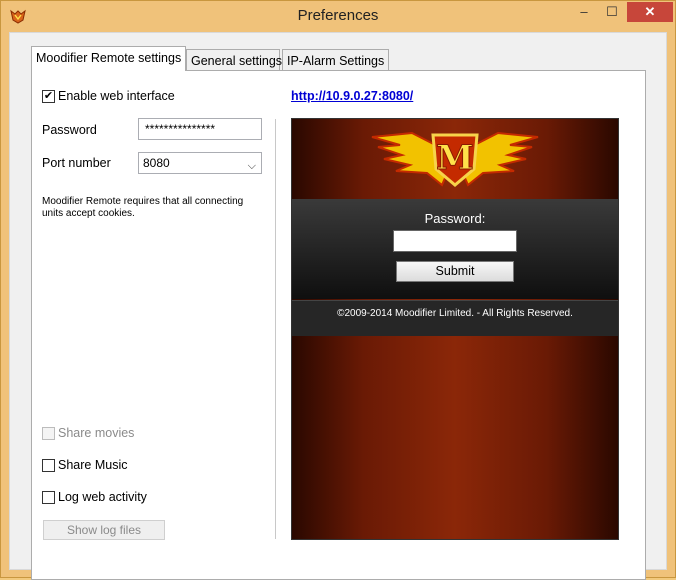 This screenshot has width=676, height=580. I want to click on tab-general-settings: General settings, so click(234, 60).